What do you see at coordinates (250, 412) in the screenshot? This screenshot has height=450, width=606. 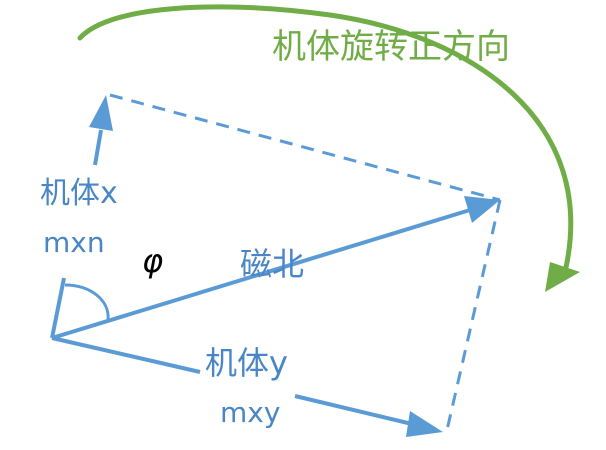 I see `mxy-label: mxy` at bounding box center [250, 412].